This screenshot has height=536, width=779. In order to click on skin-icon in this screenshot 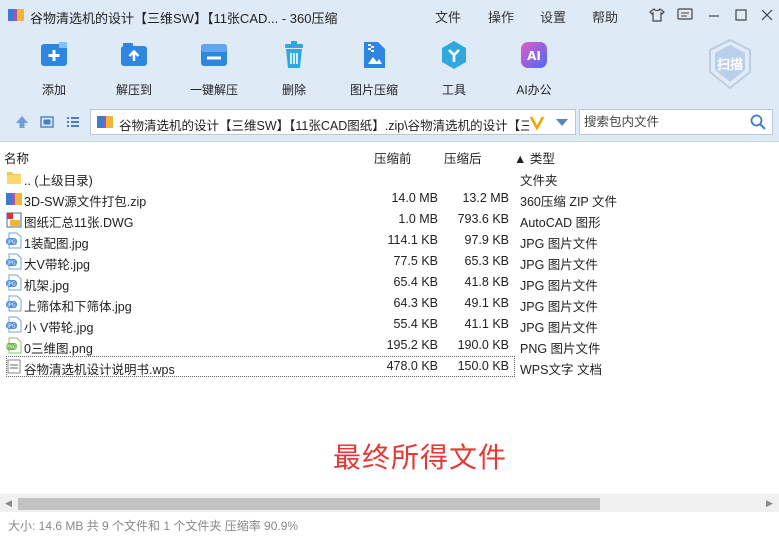, I will do `click(657, 15)`.